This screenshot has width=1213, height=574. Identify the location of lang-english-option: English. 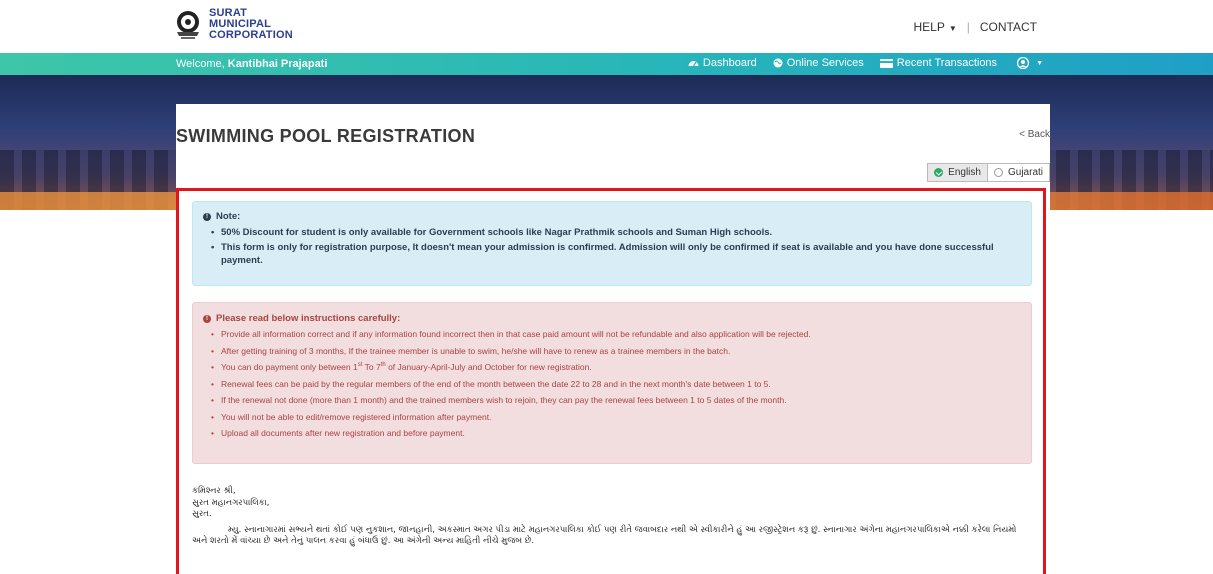
(957, 172).